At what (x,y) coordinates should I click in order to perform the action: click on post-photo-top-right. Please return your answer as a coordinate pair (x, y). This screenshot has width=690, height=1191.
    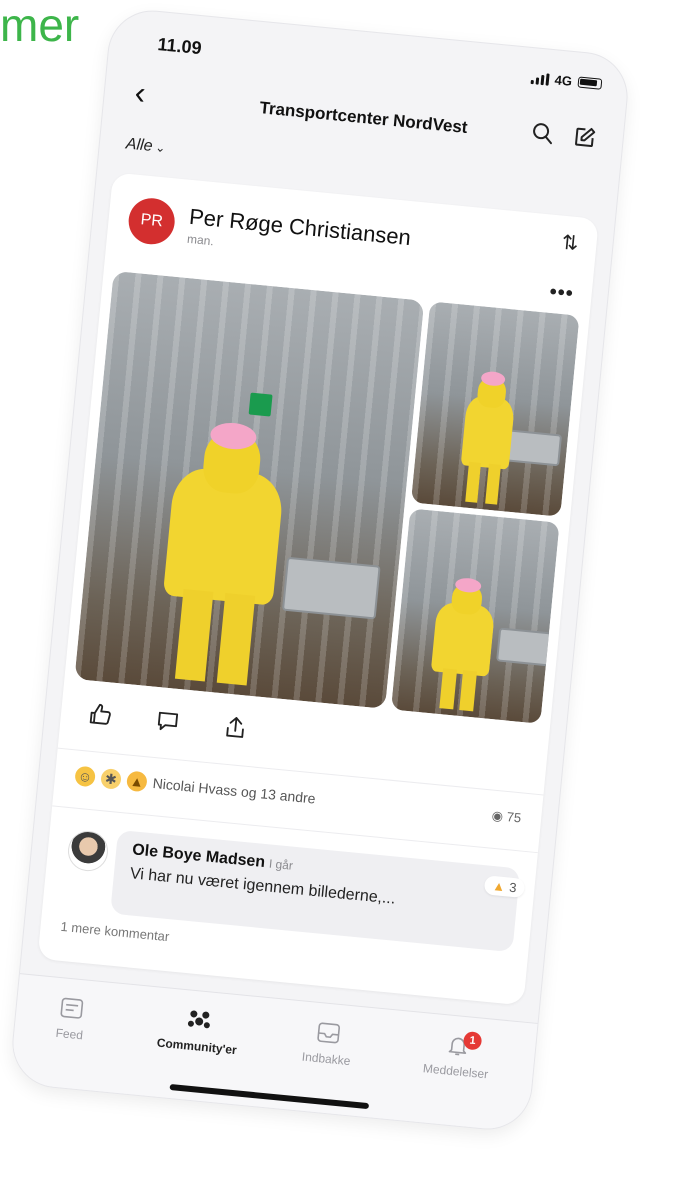
    Looking at the image, I should click on (495, 409).